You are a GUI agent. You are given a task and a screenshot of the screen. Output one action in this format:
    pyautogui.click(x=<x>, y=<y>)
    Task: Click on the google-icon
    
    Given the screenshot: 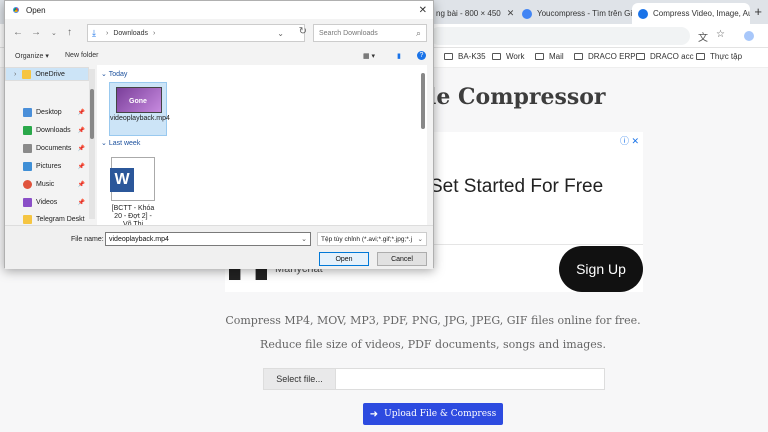 What is the action you would take?
    pyautogui.click(x=527, y=13)
    